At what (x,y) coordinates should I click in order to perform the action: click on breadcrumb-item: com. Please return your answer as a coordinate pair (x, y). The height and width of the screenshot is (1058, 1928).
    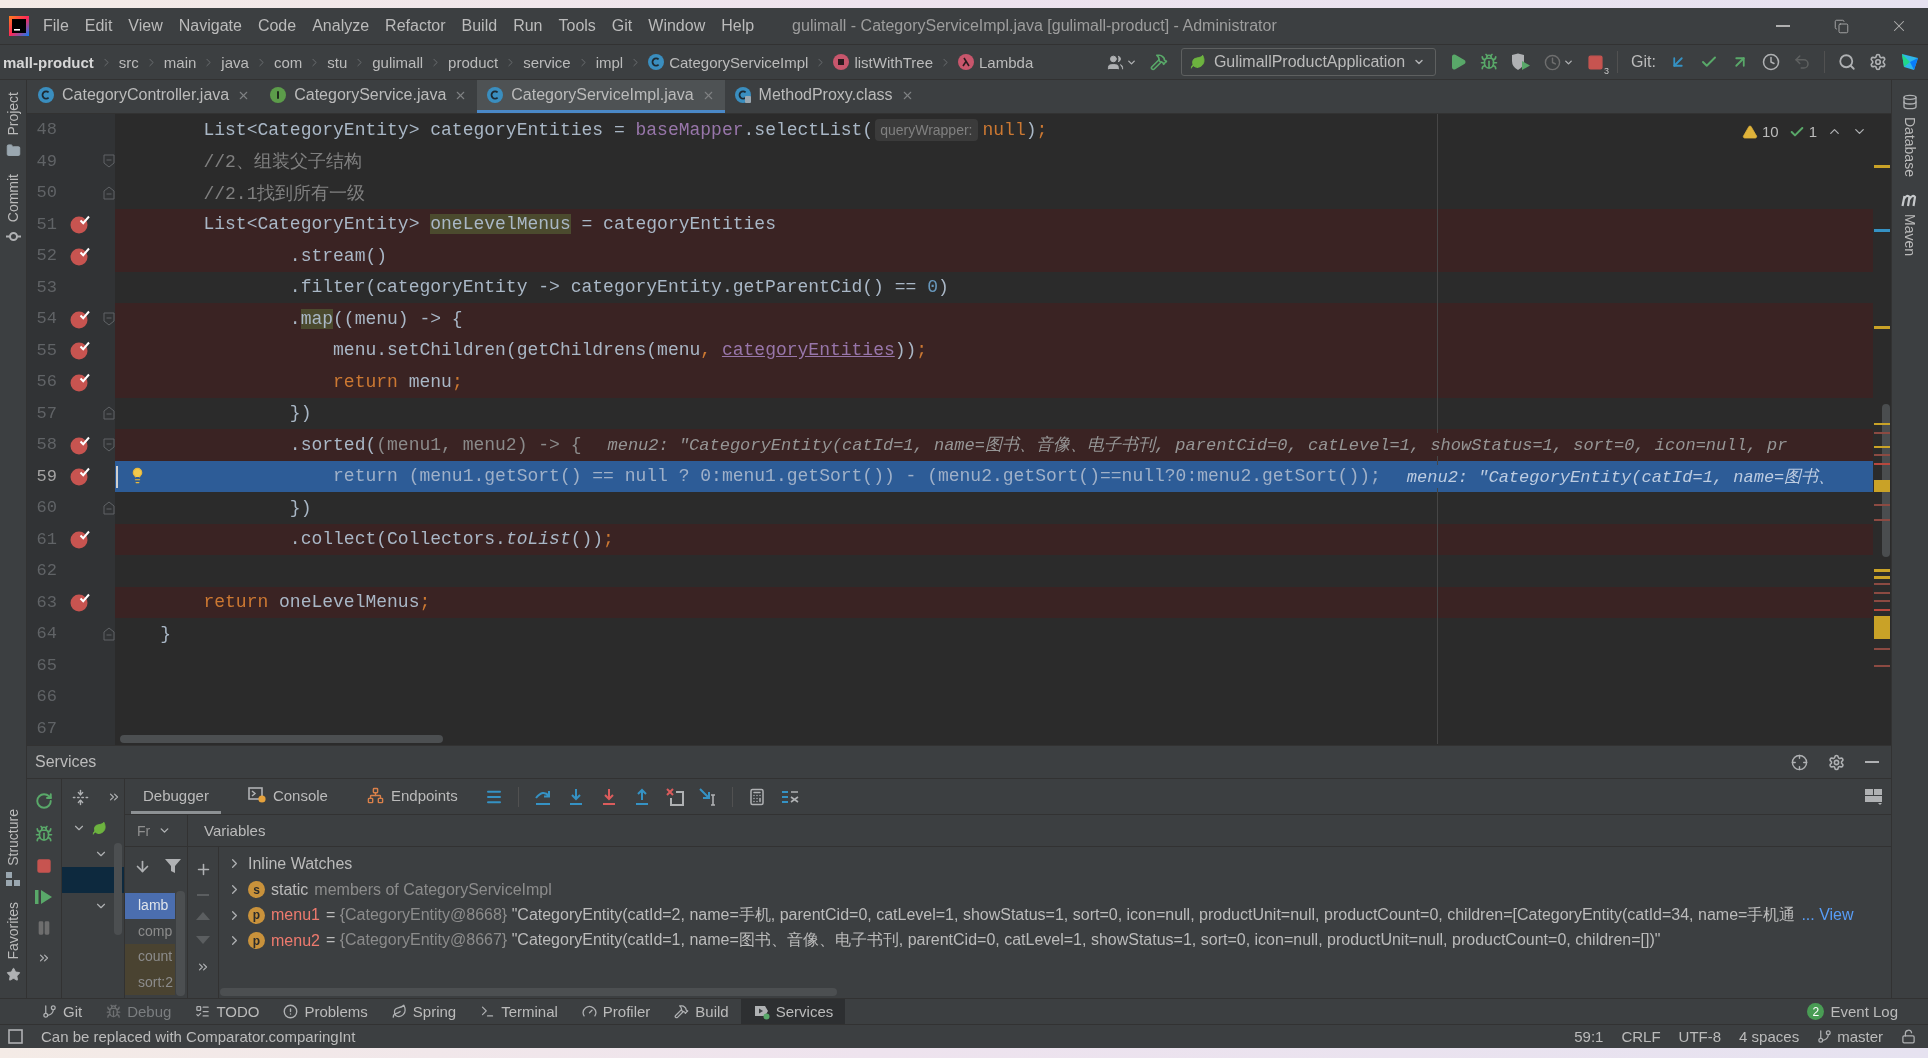
    Looking at the image, I should click on (288, 62).